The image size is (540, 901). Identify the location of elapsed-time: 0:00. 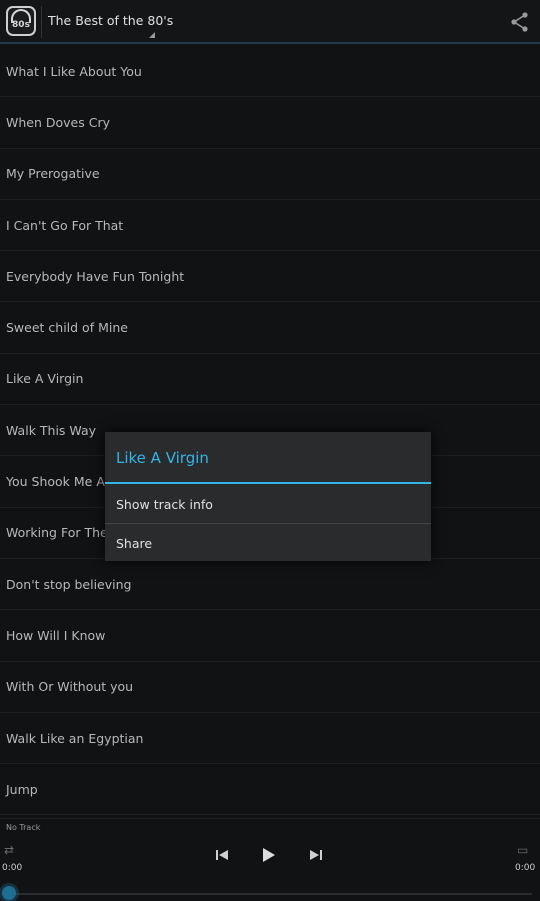
(12, 868).